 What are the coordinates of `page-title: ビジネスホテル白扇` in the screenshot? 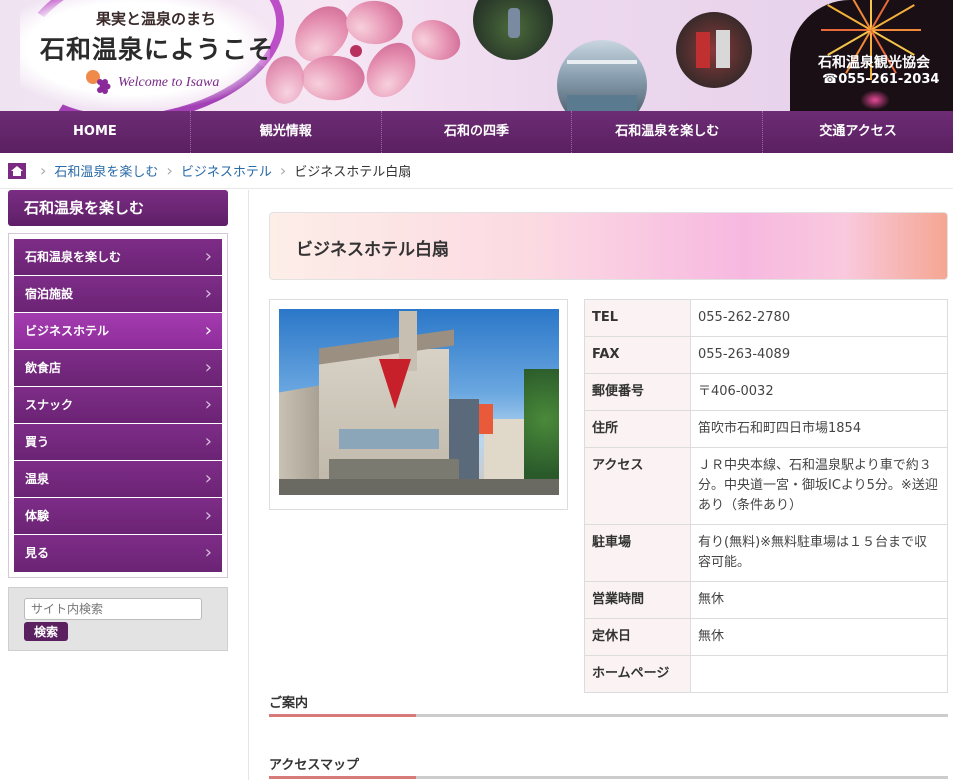 It's located at (372, 250).